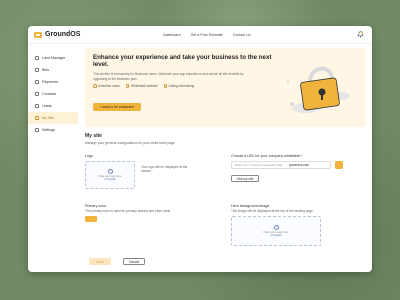 The width and height of the screenshot is (400, 300). I want to click on map-icon, so click(37, 58).